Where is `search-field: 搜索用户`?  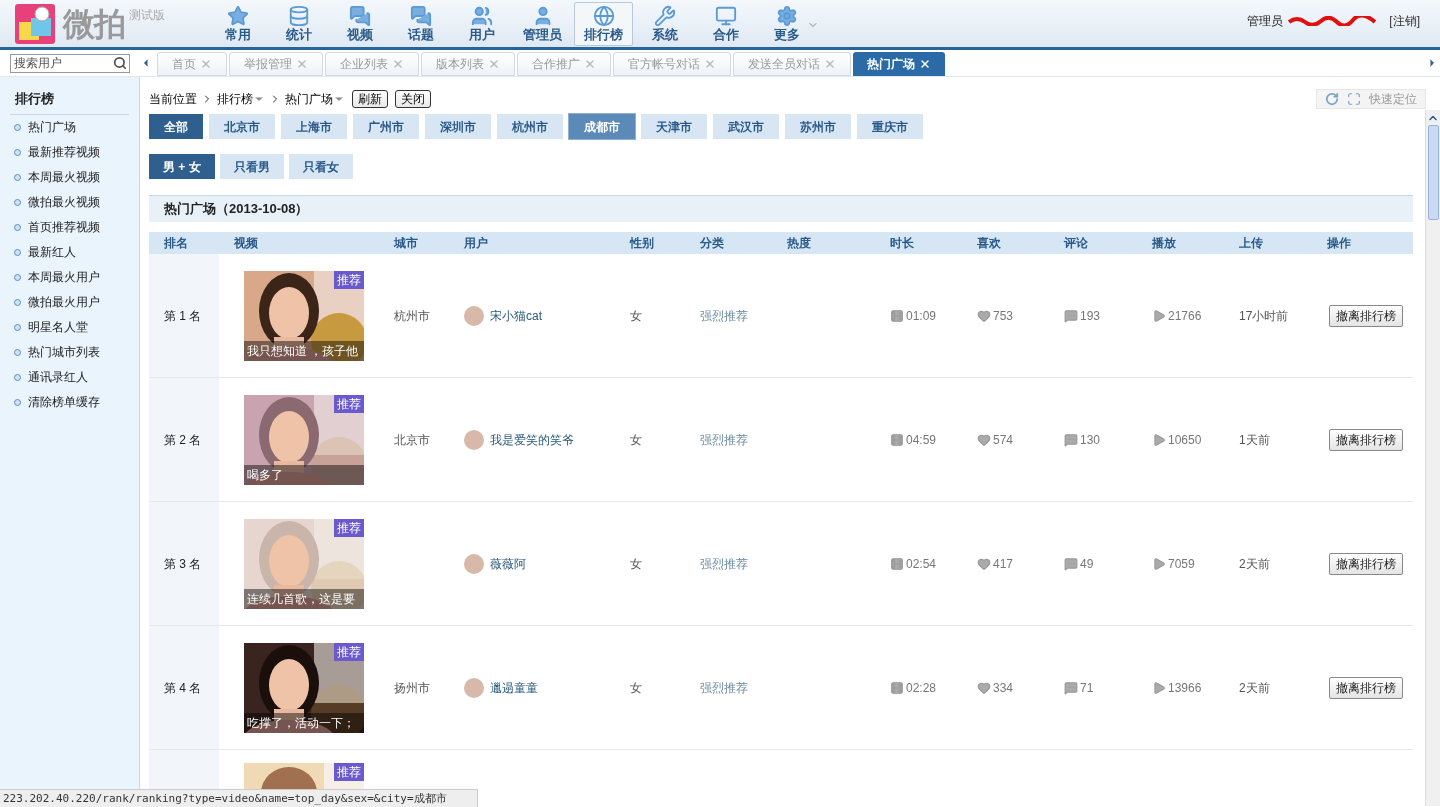
search-field: 搜索用户 is located at coordinates (70, 63).